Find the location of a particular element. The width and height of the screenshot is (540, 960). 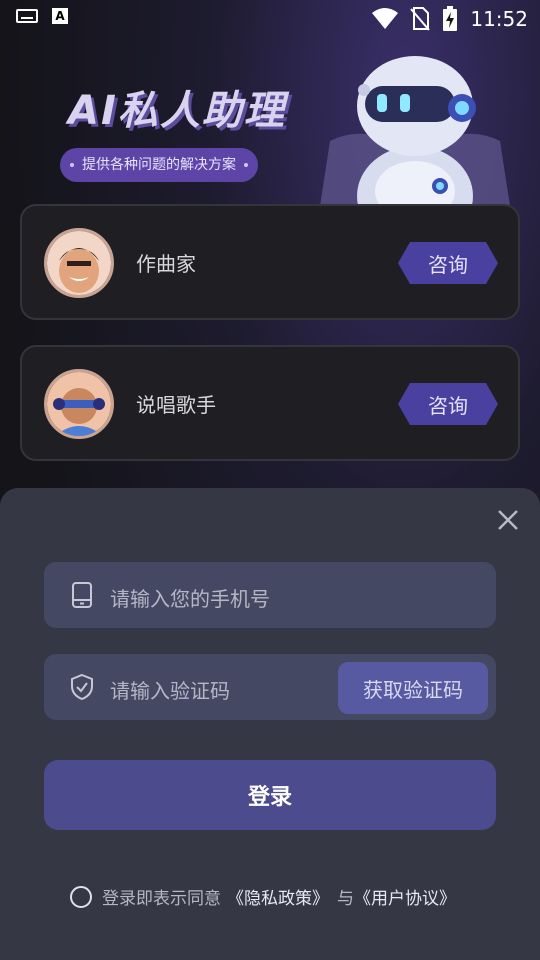

phone-icon is located at coordinates (82, 595).